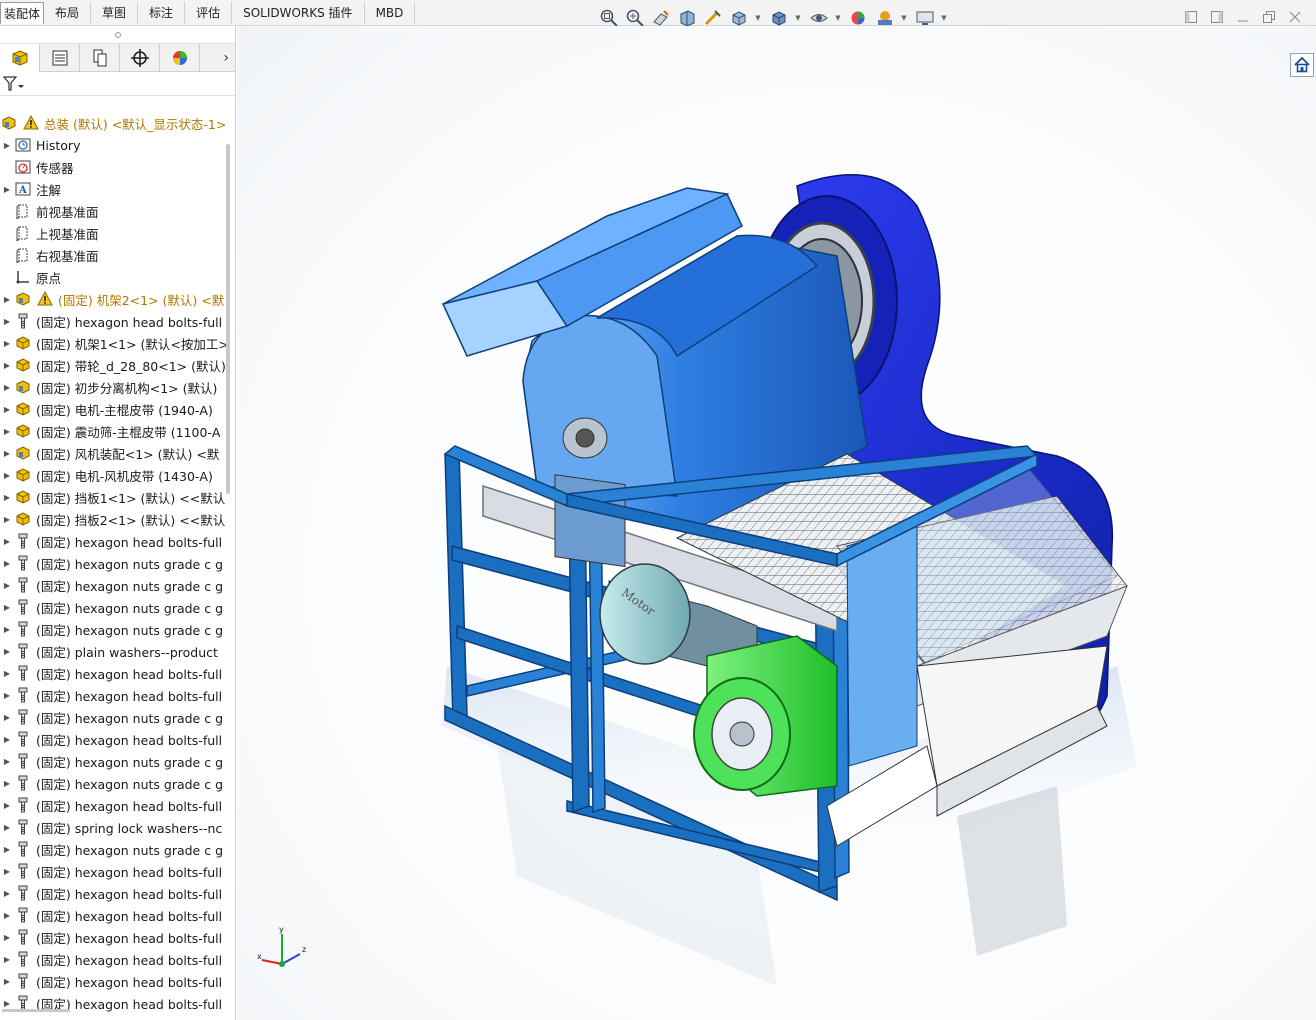 The height and width of the screenshot is (1020, 1316). I want to click on tree-item: 上视基准面, so click(114, 233).